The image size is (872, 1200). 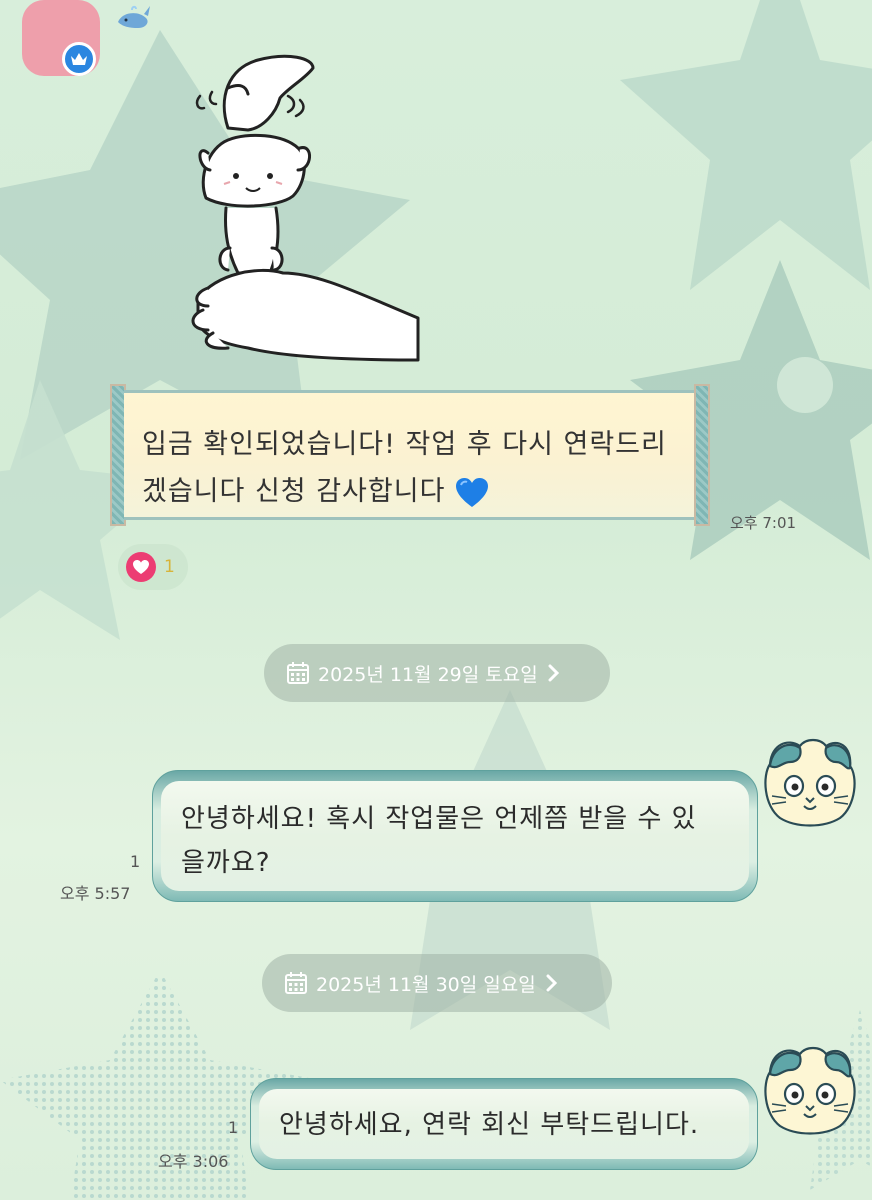 What do you see at coordinates (79, 59) in the screenshot?
I see `crown-icon` at bounding box center [79, 59].